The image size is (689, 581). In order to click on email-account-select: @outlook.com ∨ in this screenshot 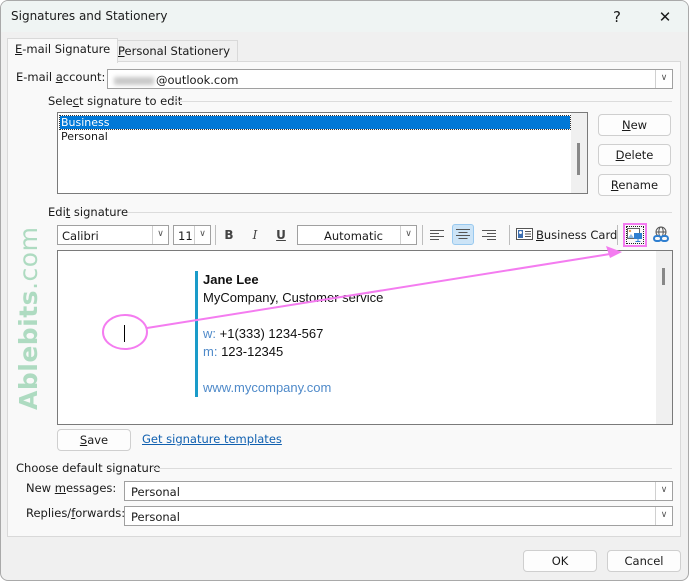, I will do `click(390, 79)`.